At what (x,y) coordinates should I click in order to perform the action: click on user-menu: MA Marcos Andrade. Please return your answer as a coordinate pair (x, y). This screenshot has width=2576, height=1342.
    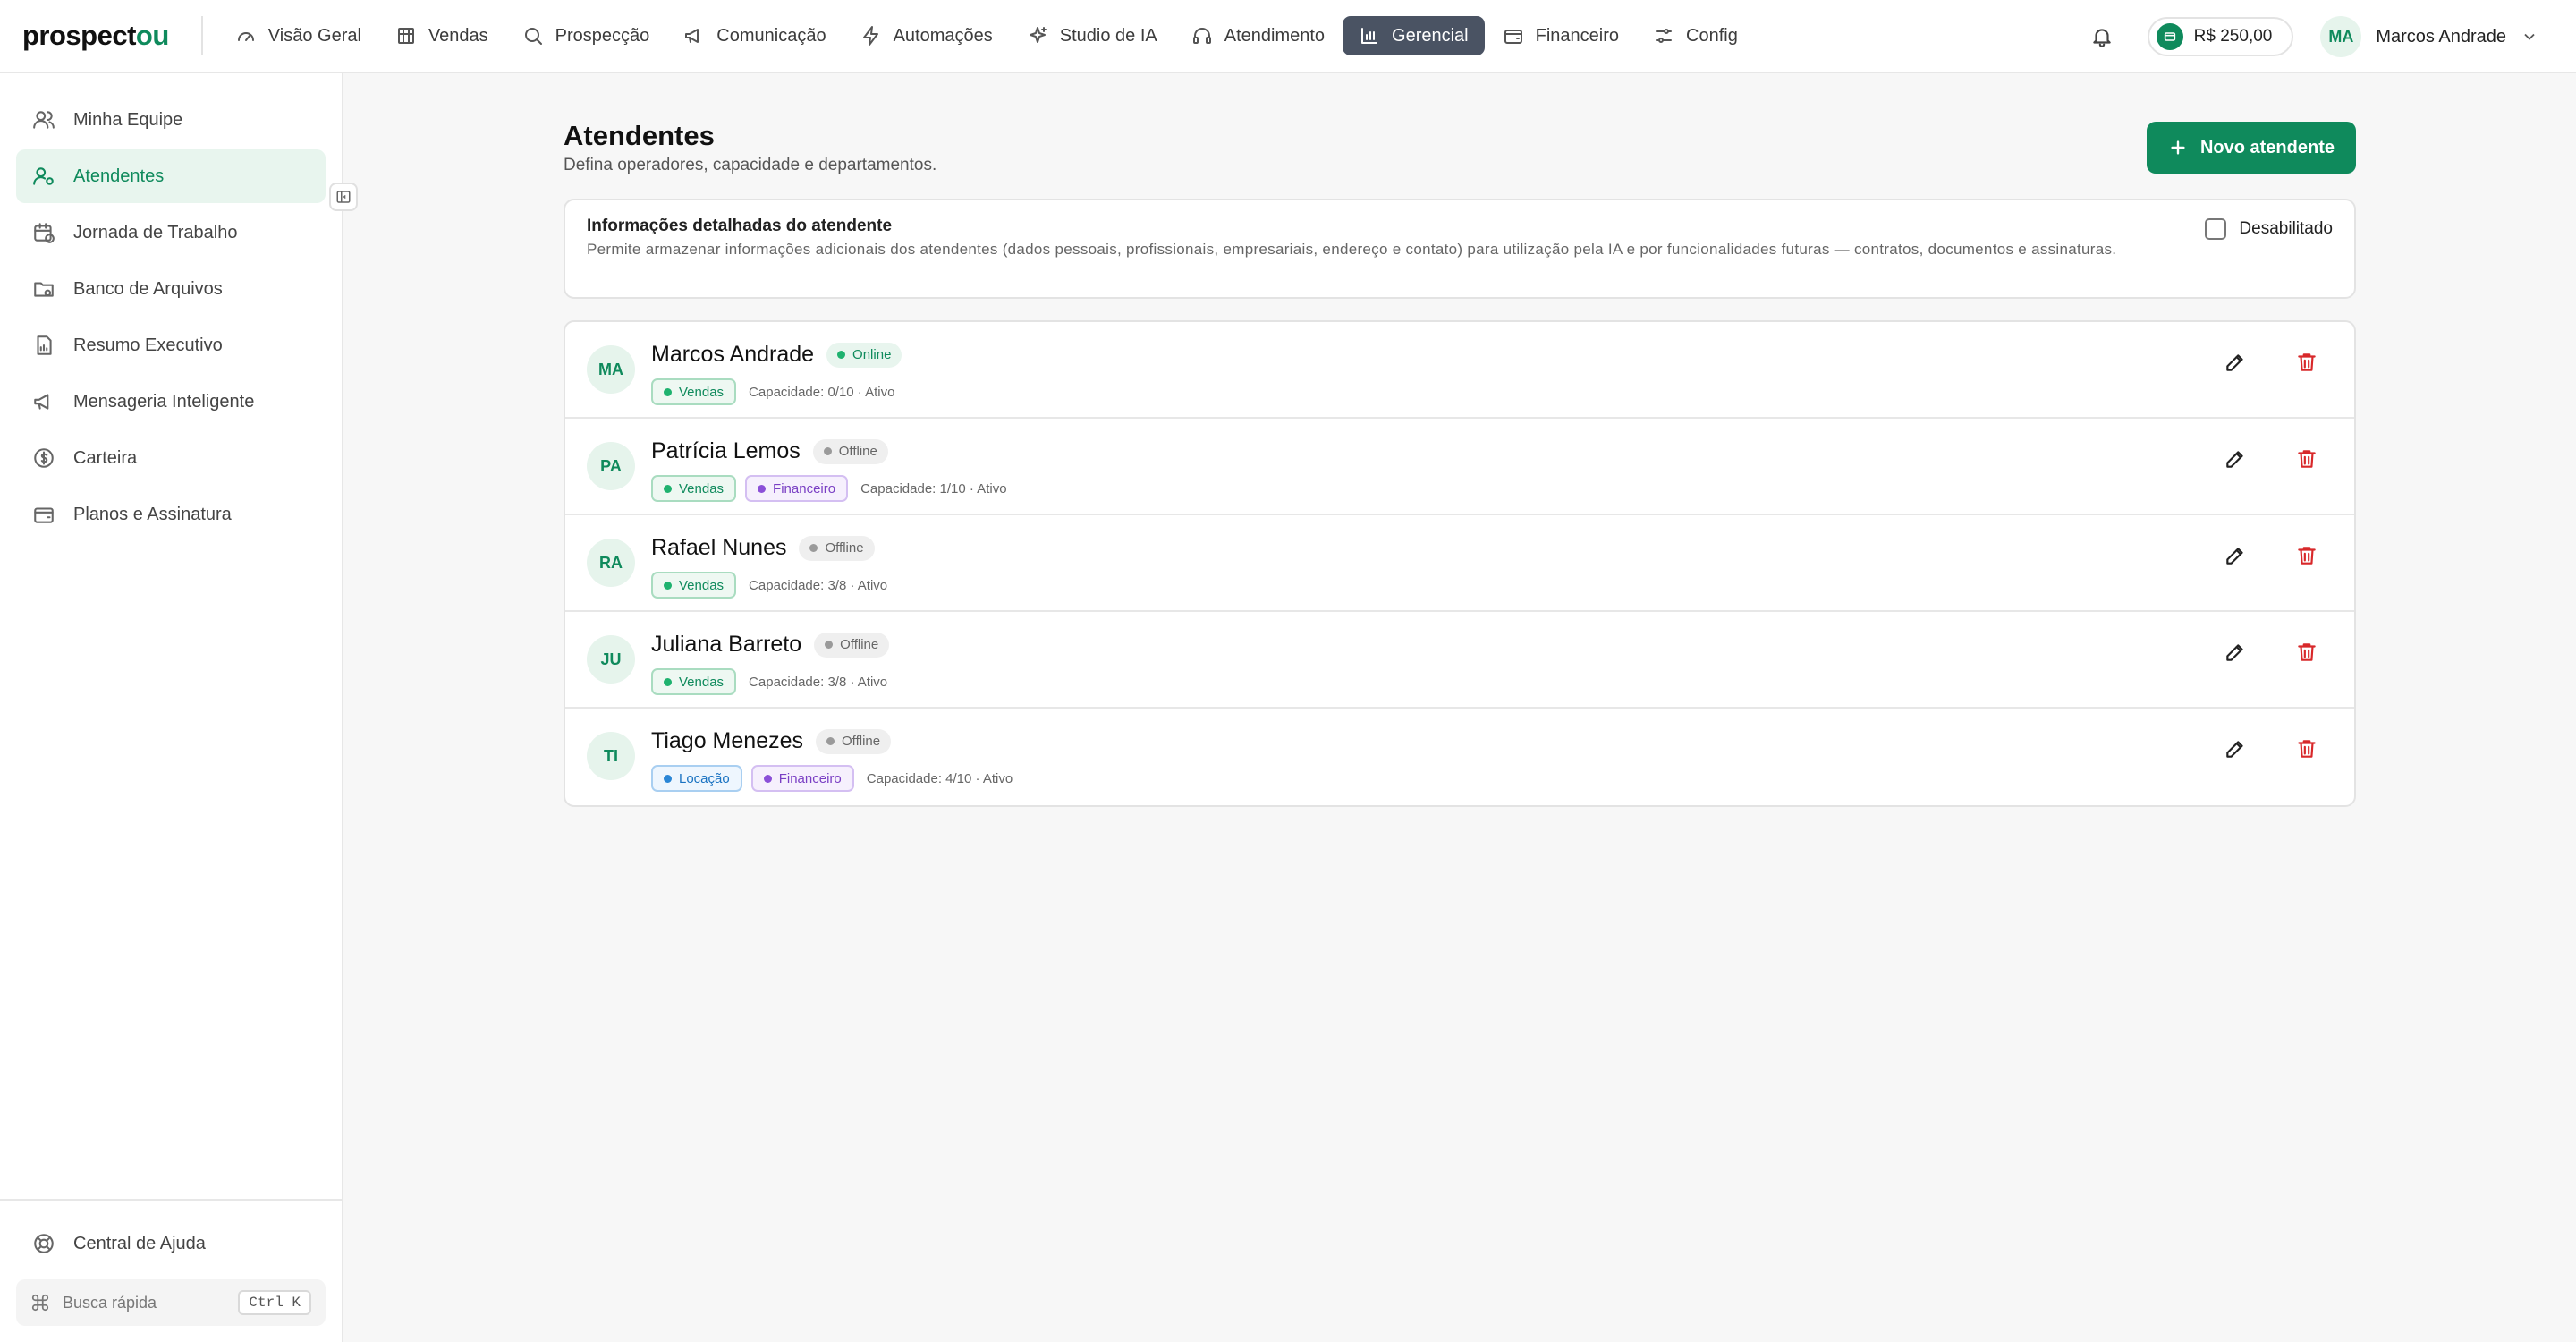
    Looking at the image, I should click on (2429, 36).